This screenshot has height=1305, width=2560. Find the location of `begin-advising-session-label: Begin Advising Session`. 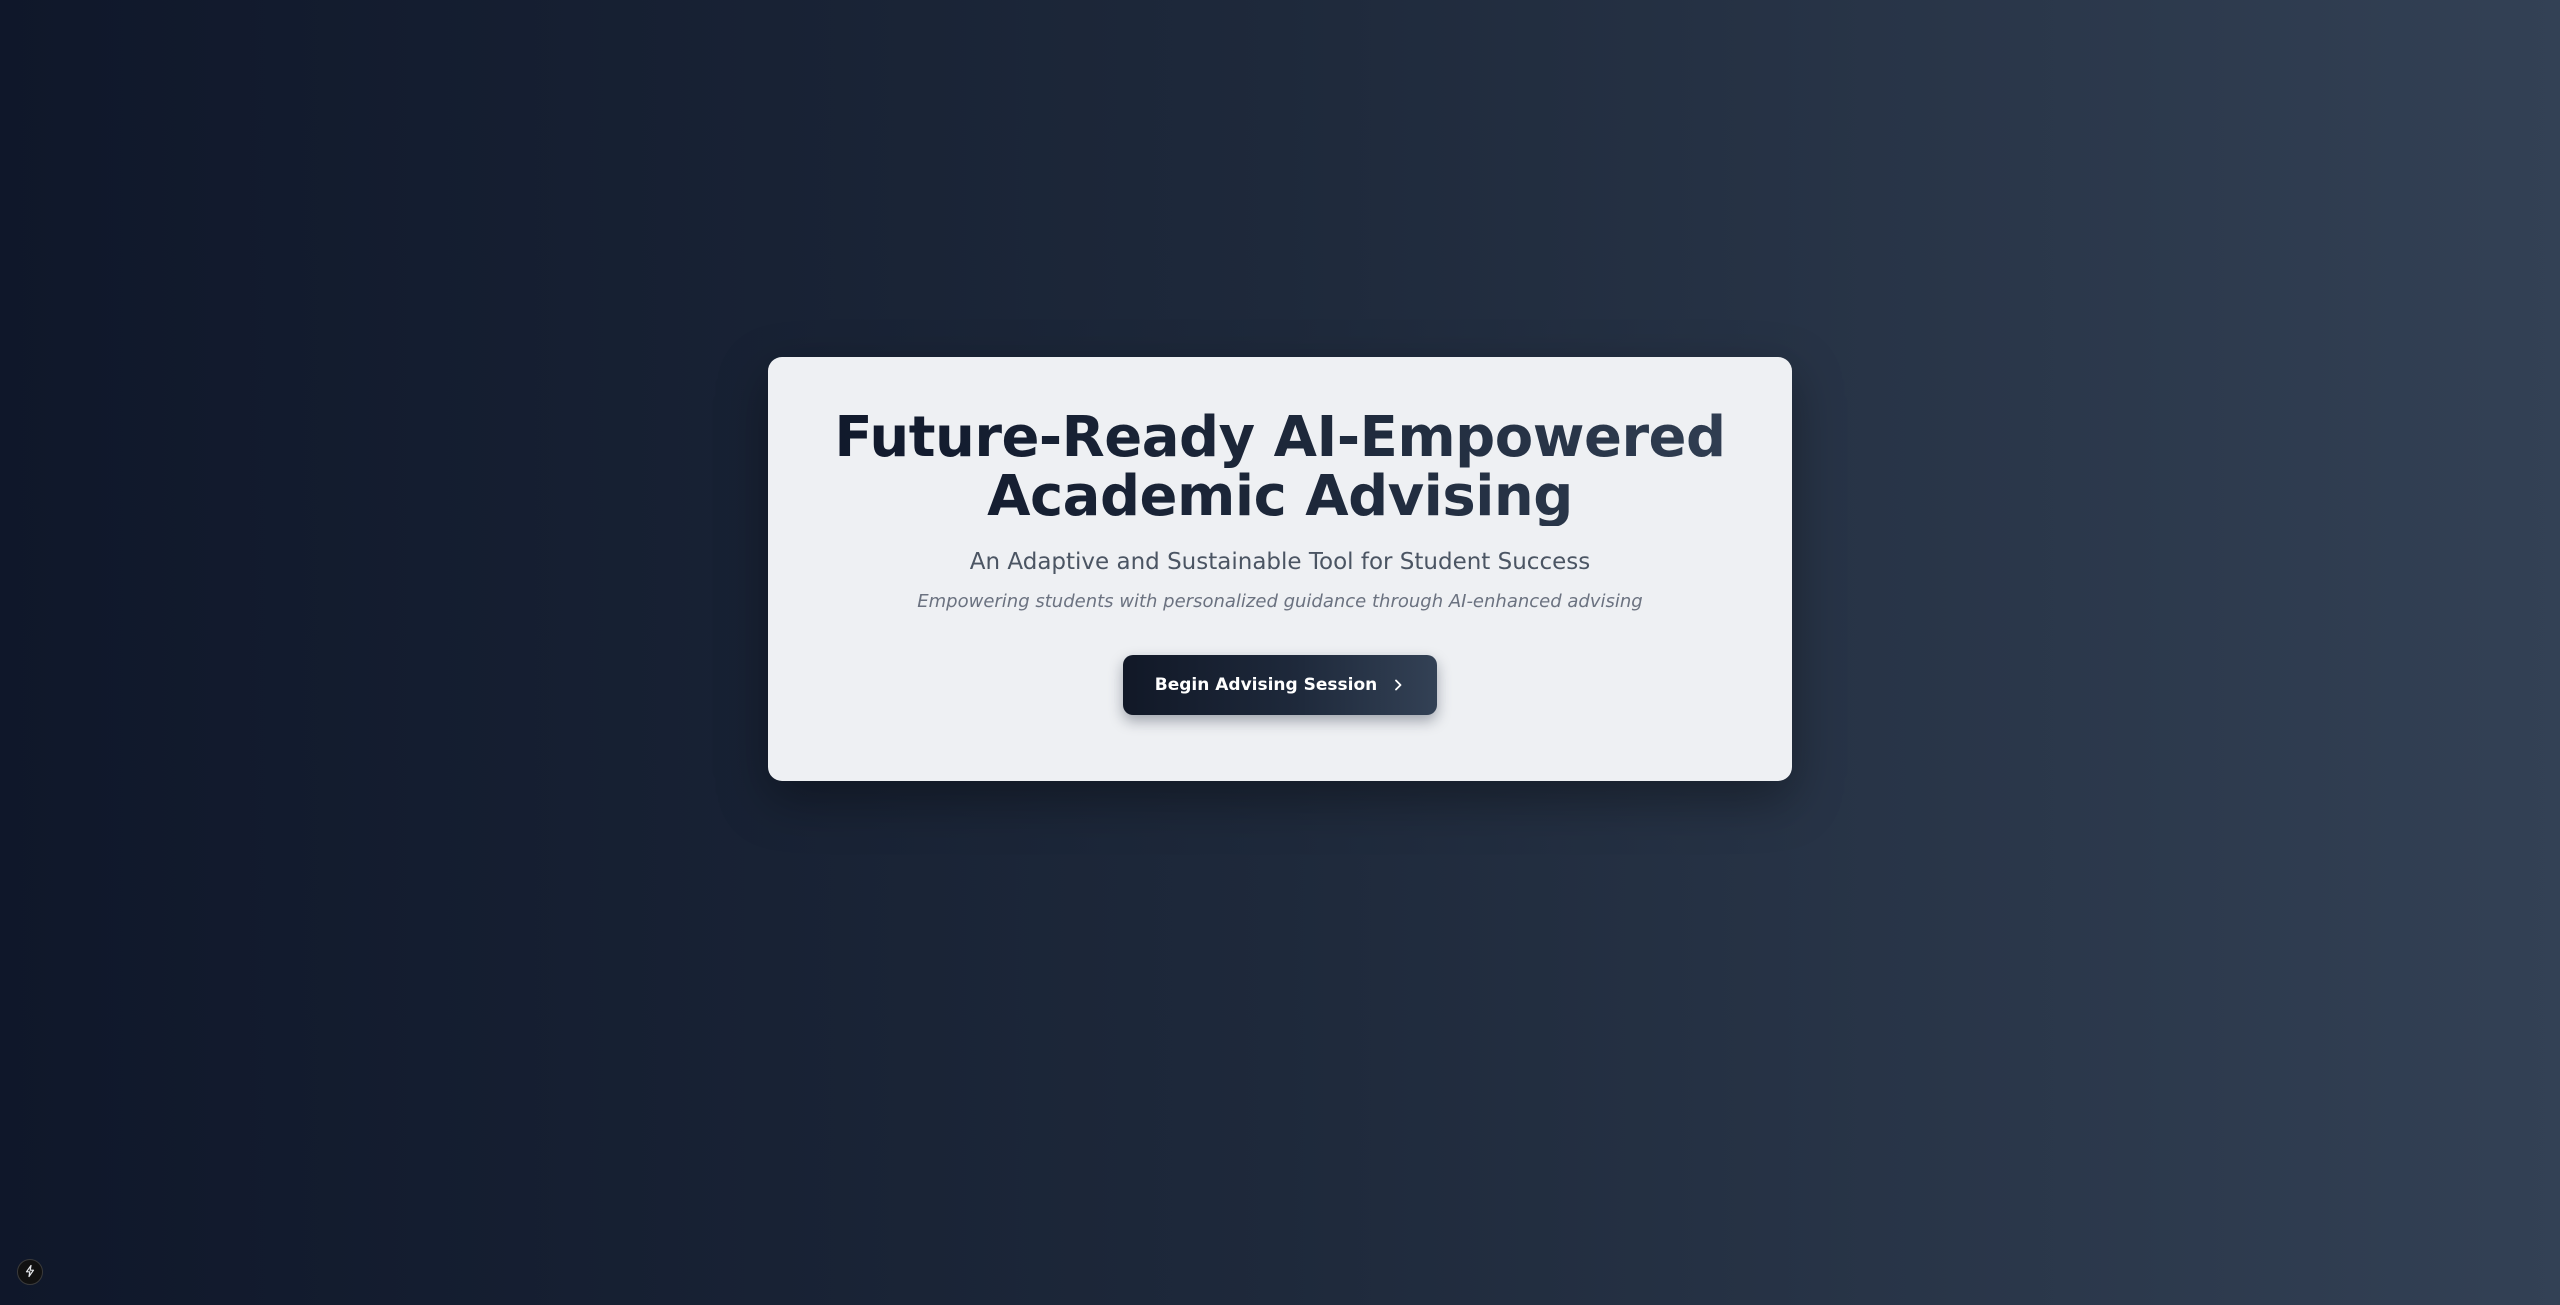

begin-advising-session-label: Begin Advising Session is located at coordinates (1266, 685).